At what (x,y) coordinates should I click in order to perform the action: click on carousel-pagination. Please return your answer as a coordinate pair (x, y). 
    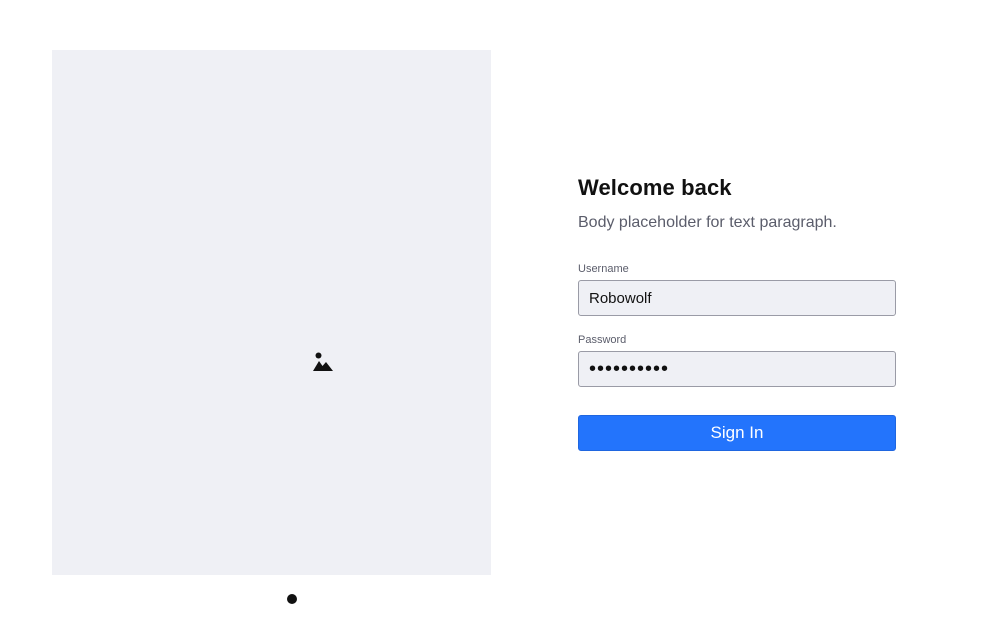
    Looking at the image, I should click on (323, 599).